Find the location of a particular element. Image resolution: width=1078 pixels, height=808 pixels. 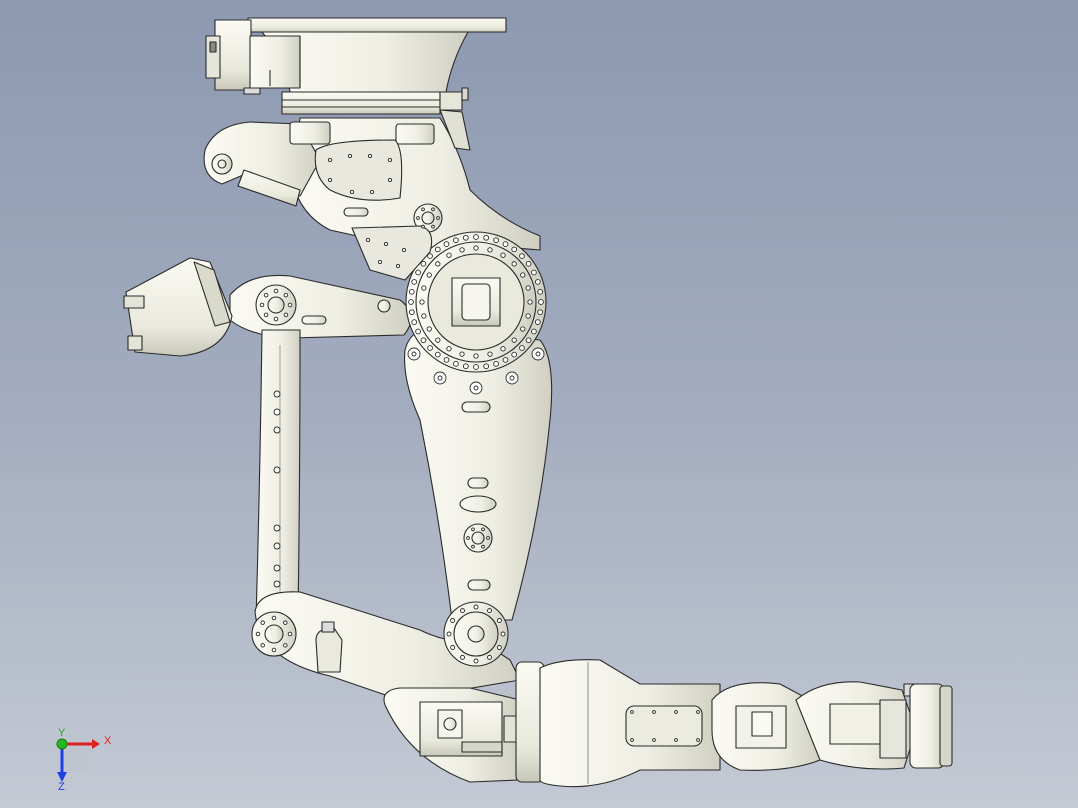

elbow-joint is located at coordinates (476, 634).